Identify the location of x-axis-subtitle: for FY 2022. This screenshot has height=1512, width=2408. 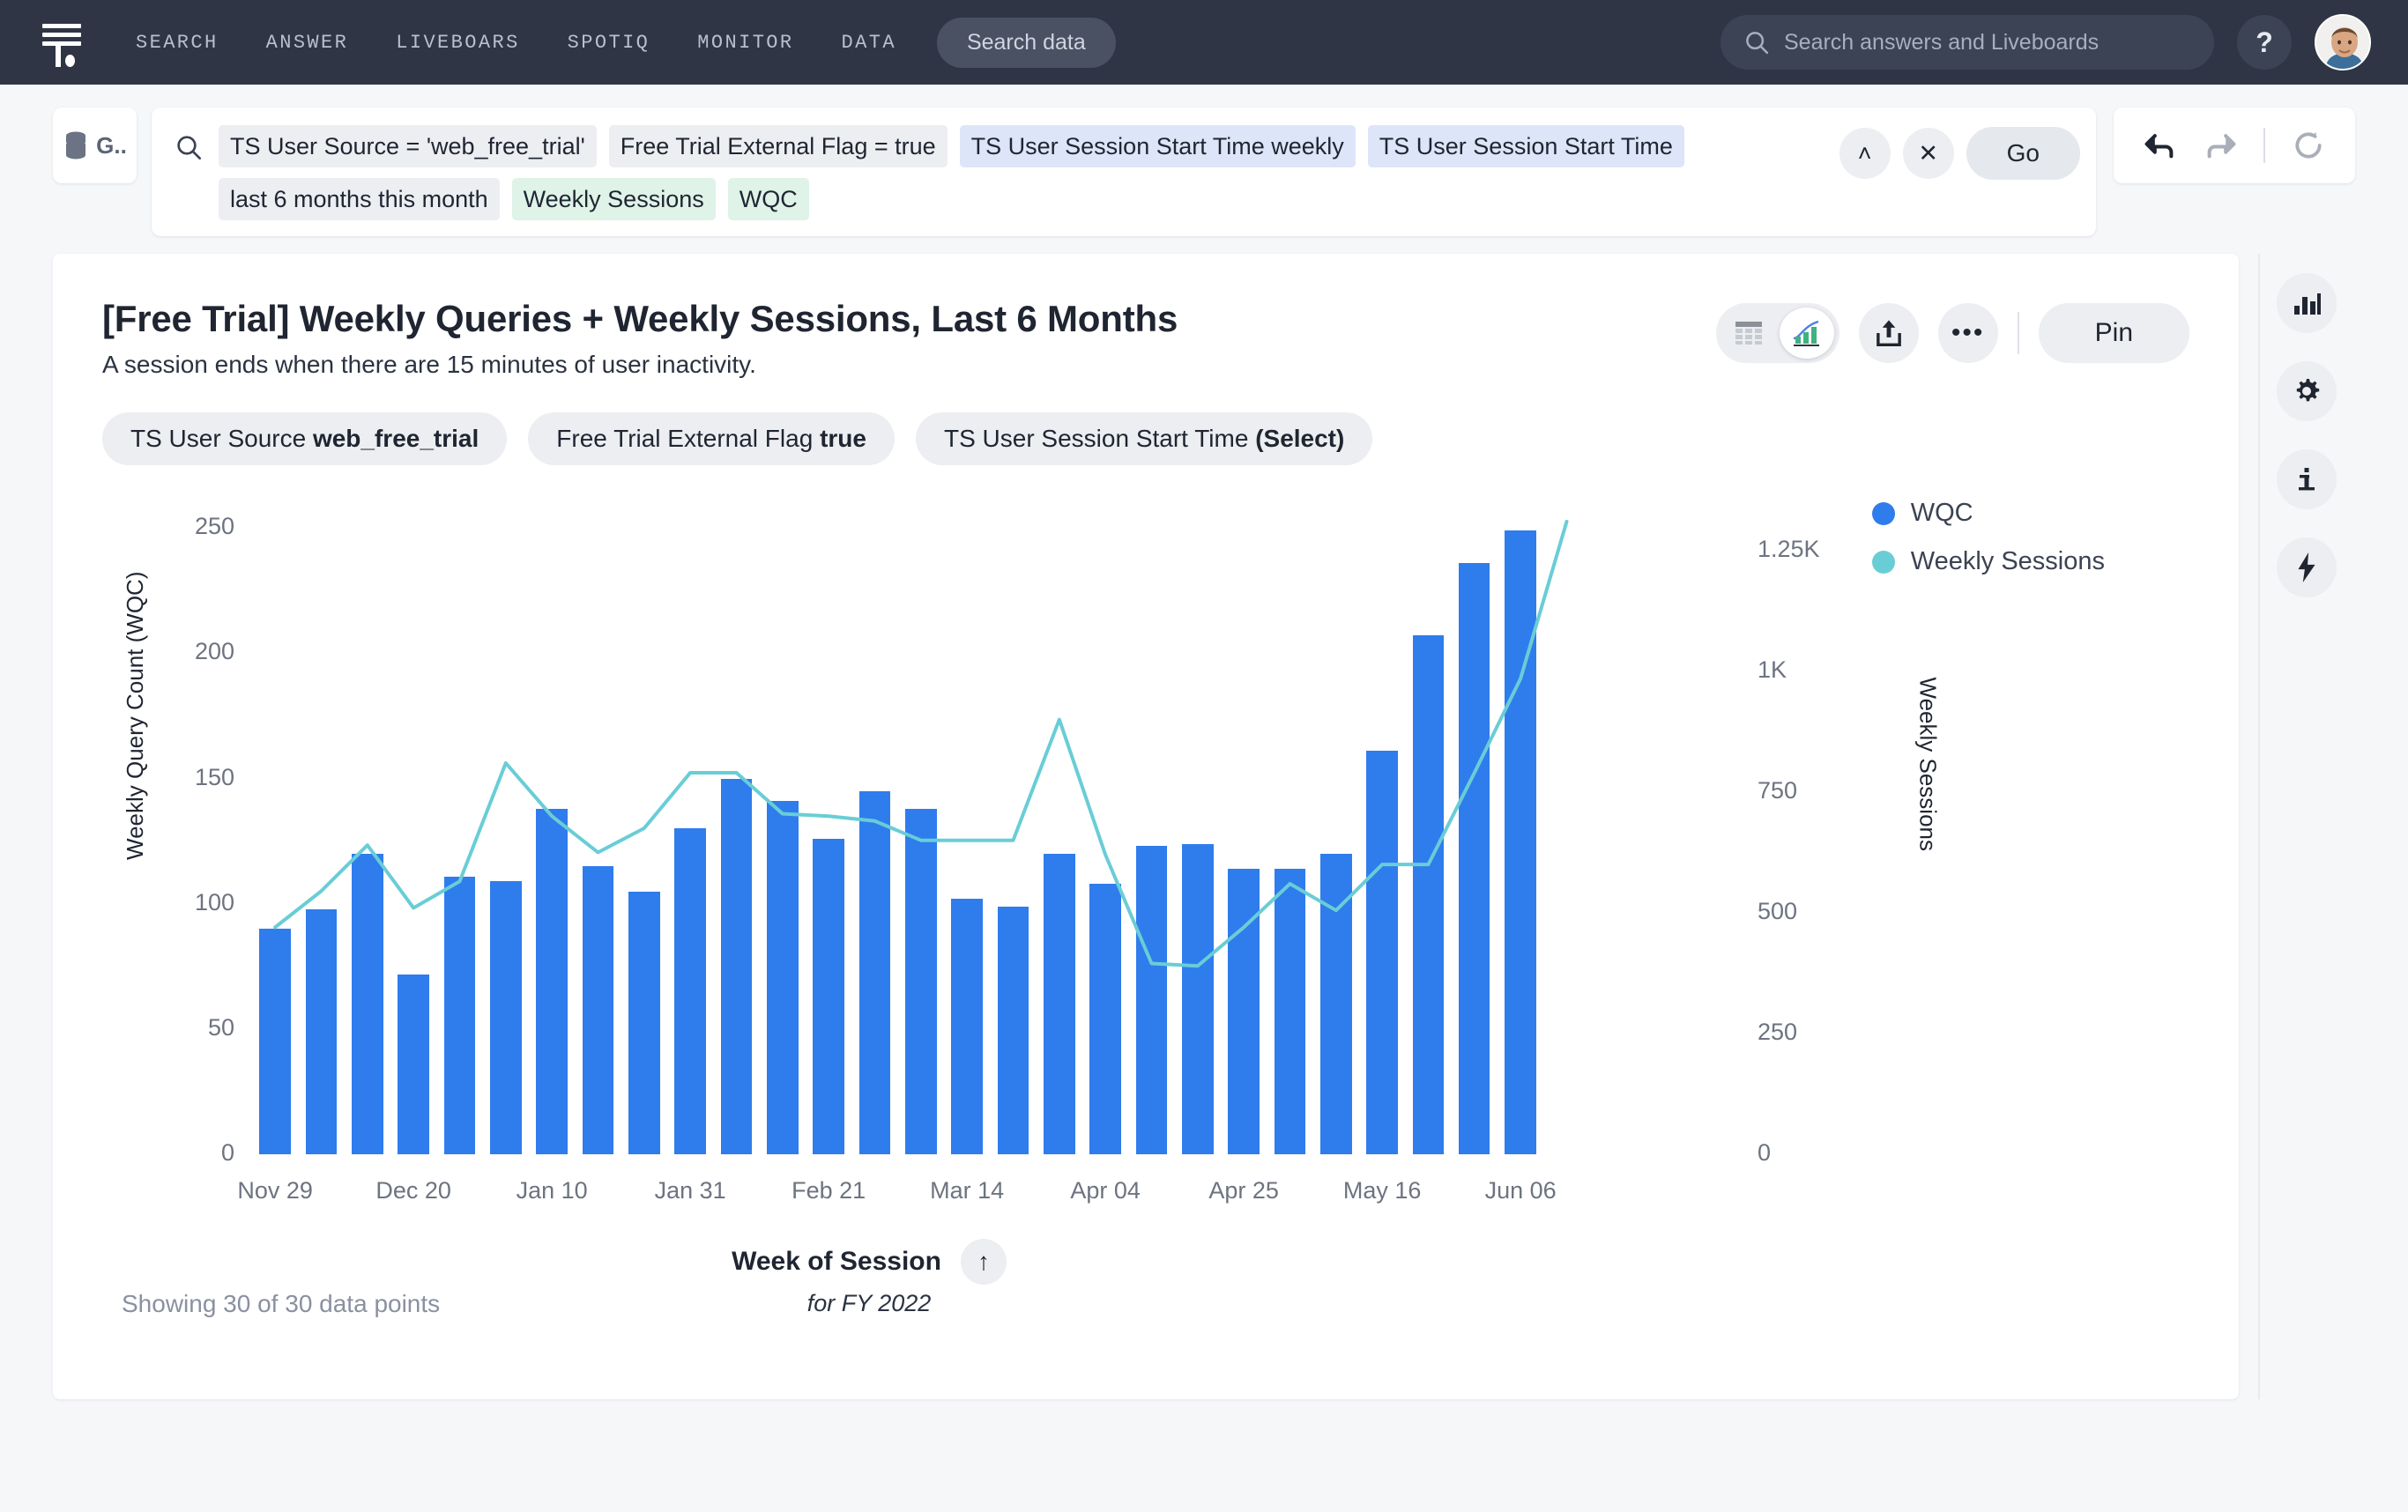
(869, 1303).